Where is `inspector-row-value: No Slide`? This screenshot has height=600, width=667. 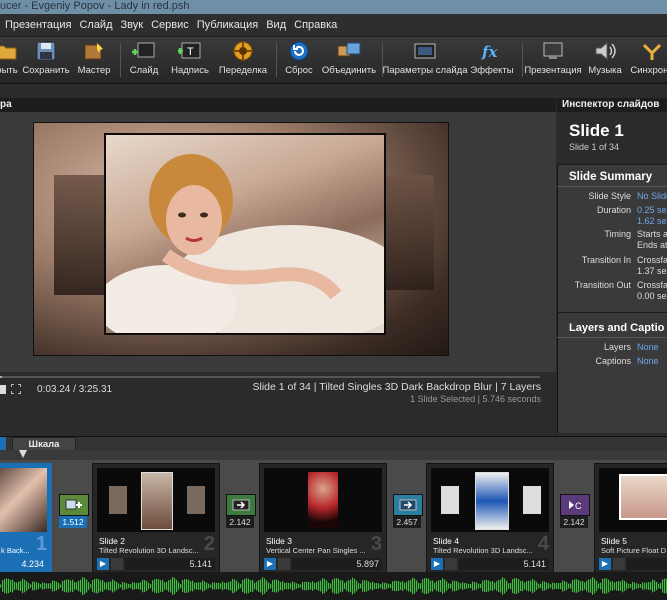 inspector-row-value: No Slide is located at coordinates (652, 196).